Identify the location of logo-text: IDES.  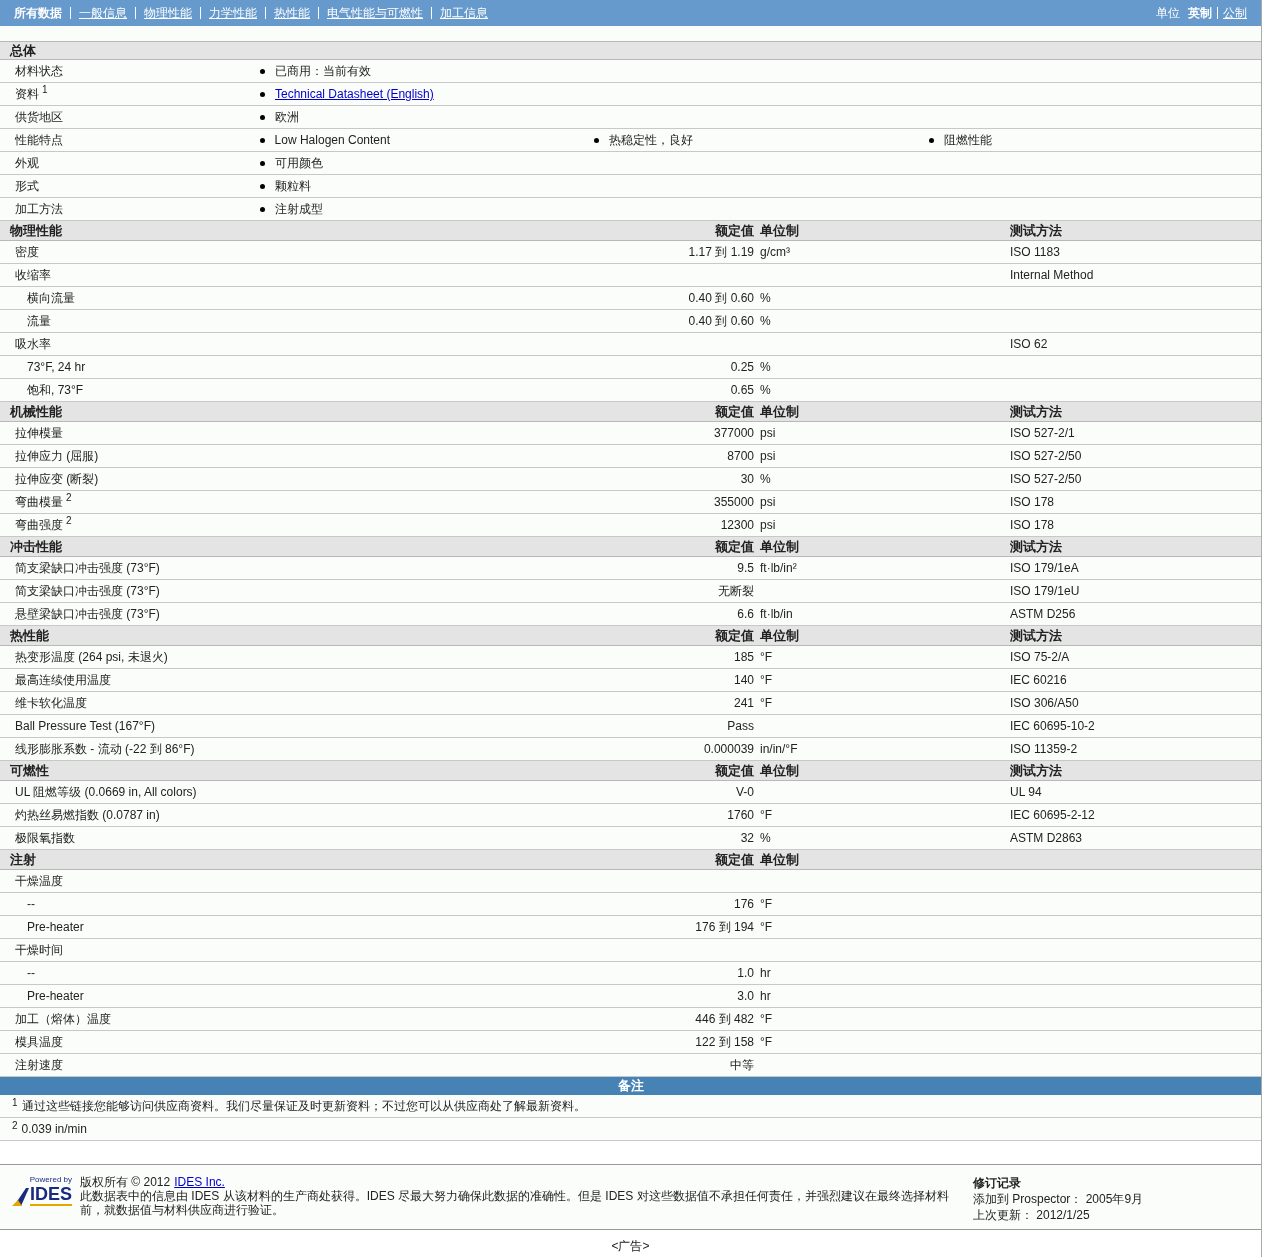
(51, 1195).